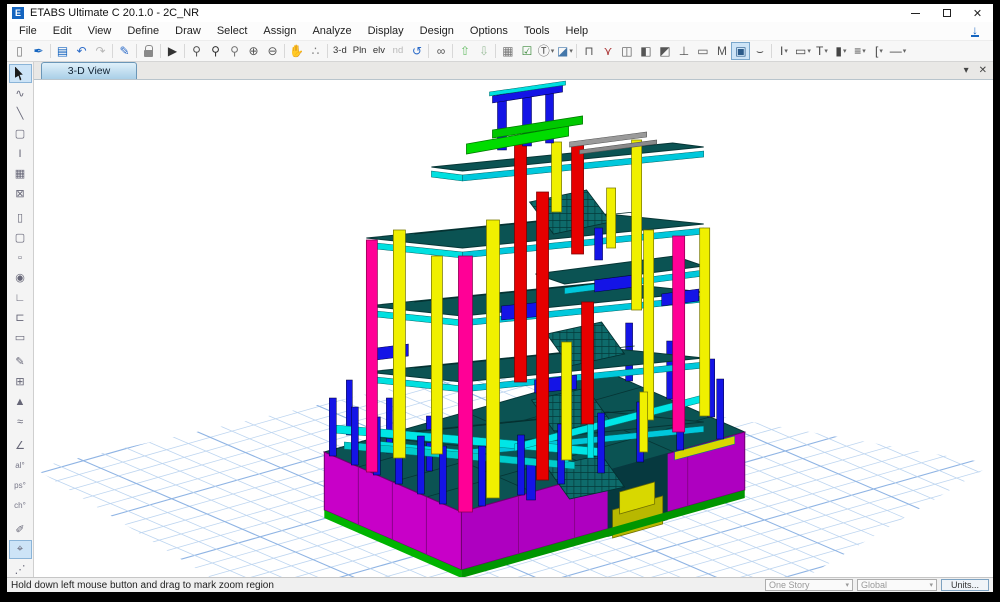  Describe the element at coordinates (81, 51) in the screenshot. I see `undo-icon: ↶` at that location.